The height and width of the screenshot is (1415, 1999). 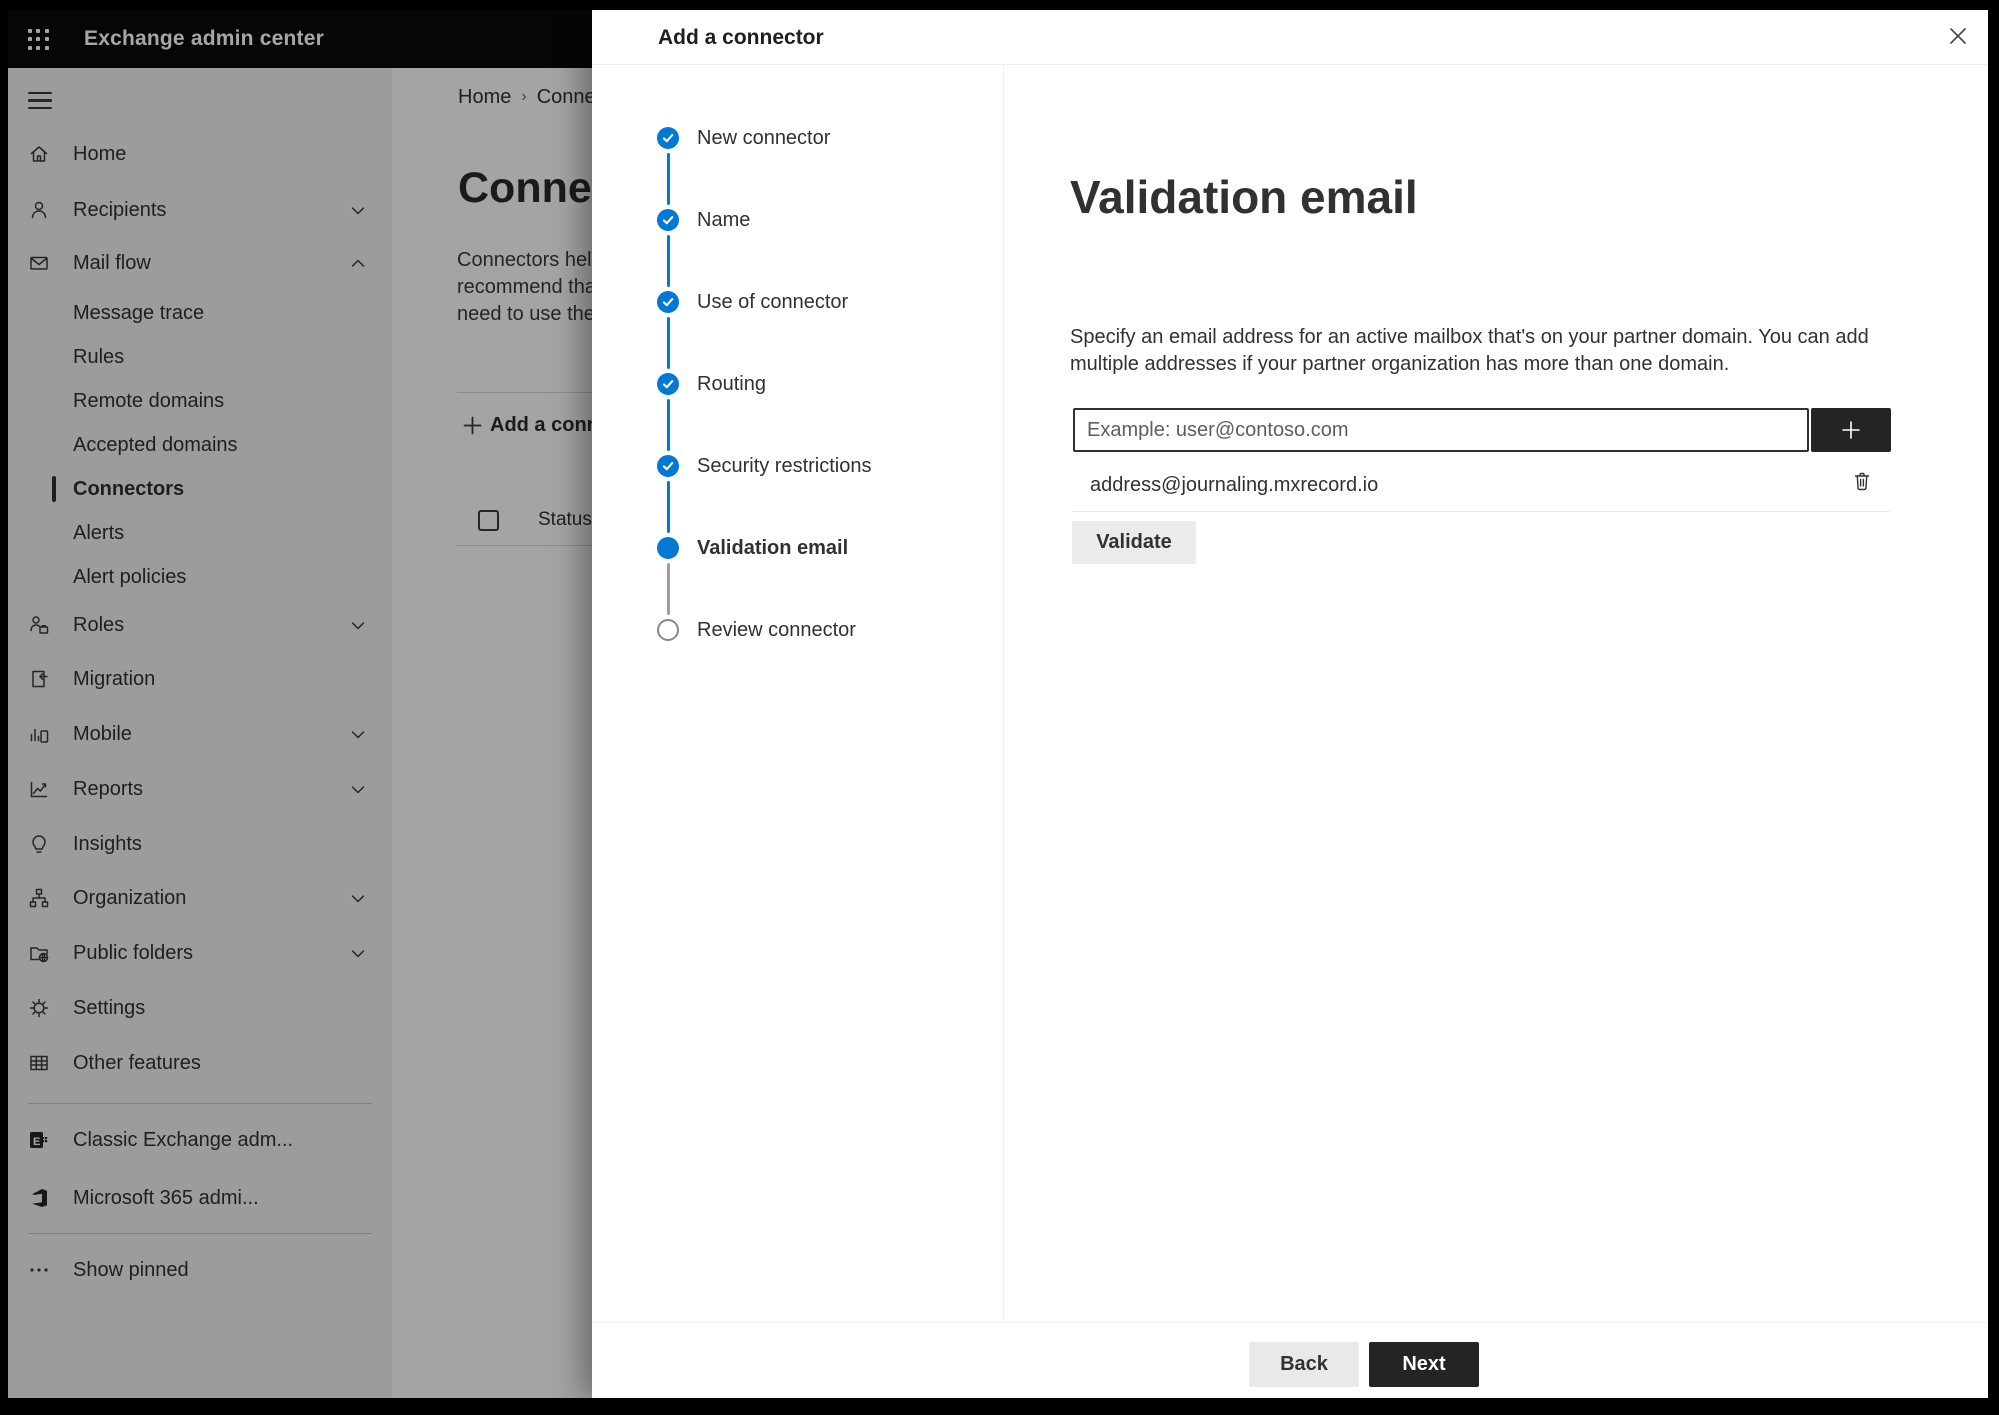 What do you see at coordinates (741, 37) in the screenshot?
I see `panel-title: Add a connector` at bounding box center [741, 37].